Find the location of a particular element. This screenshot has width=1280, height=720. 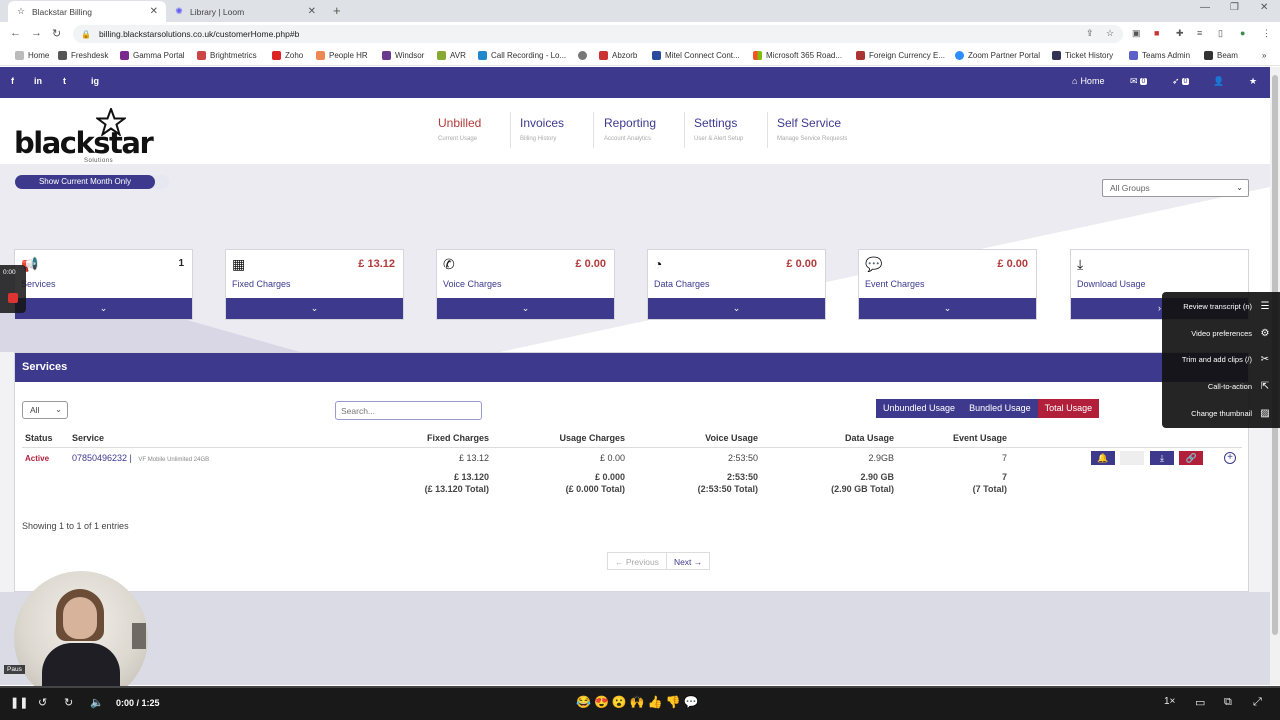

new-tab-icon: + is located at coordinates (337, 10).